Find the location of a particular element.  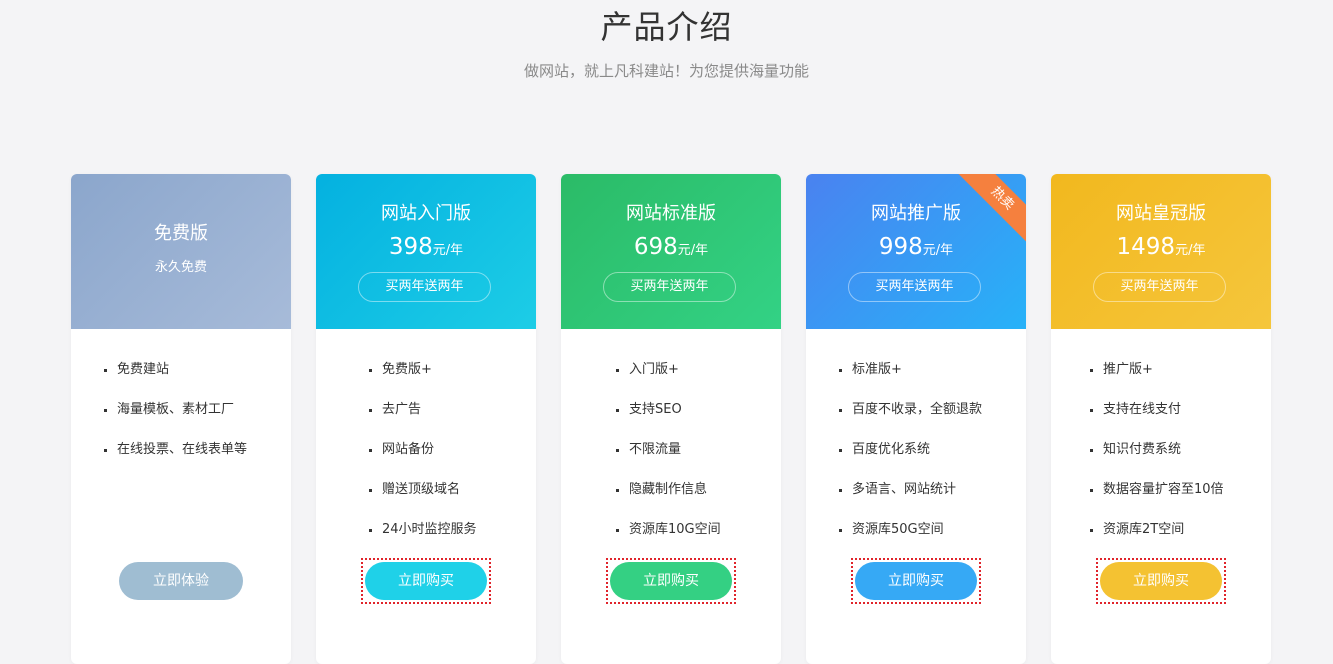

price-amount: 698 is located at coordinates (655, 247).